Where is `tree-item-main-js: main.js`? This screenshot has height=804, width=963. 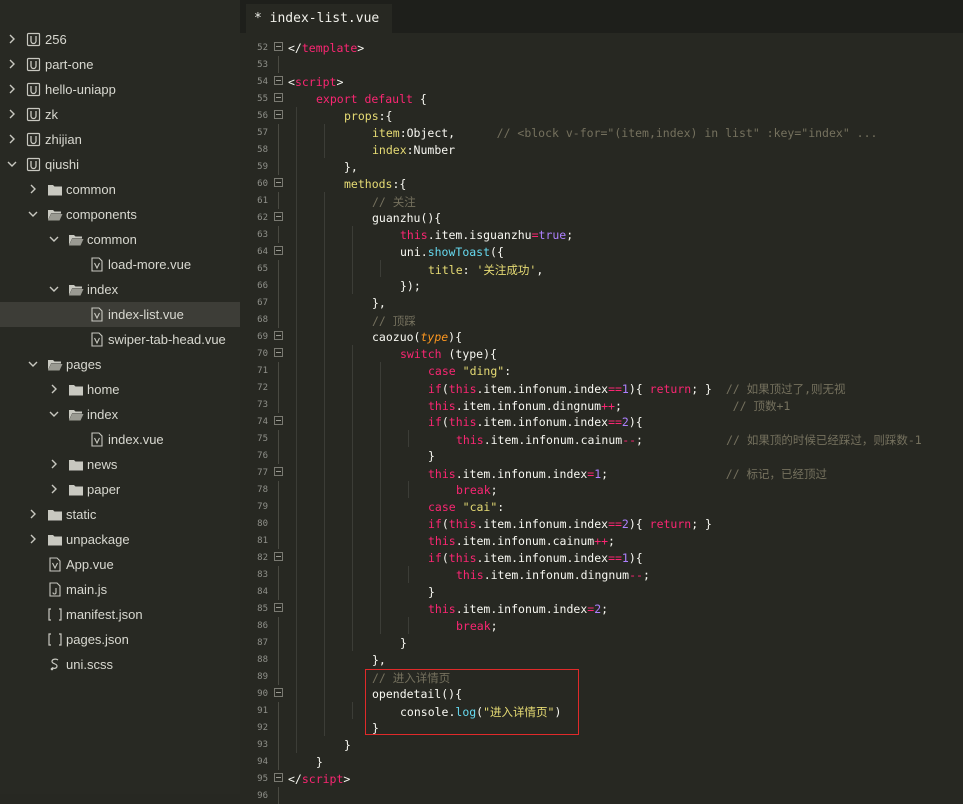
tree-item-main-js: main.js is located at coordinates (120, 589).